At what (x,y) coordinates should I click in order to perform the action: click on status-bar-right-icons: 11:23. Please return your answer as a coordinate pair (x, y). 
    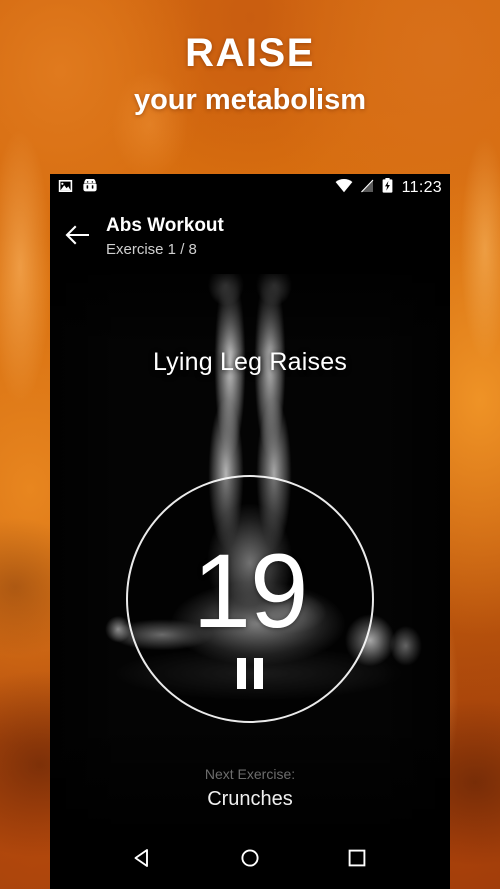
    Looking at the image, I should click on (388, 188).